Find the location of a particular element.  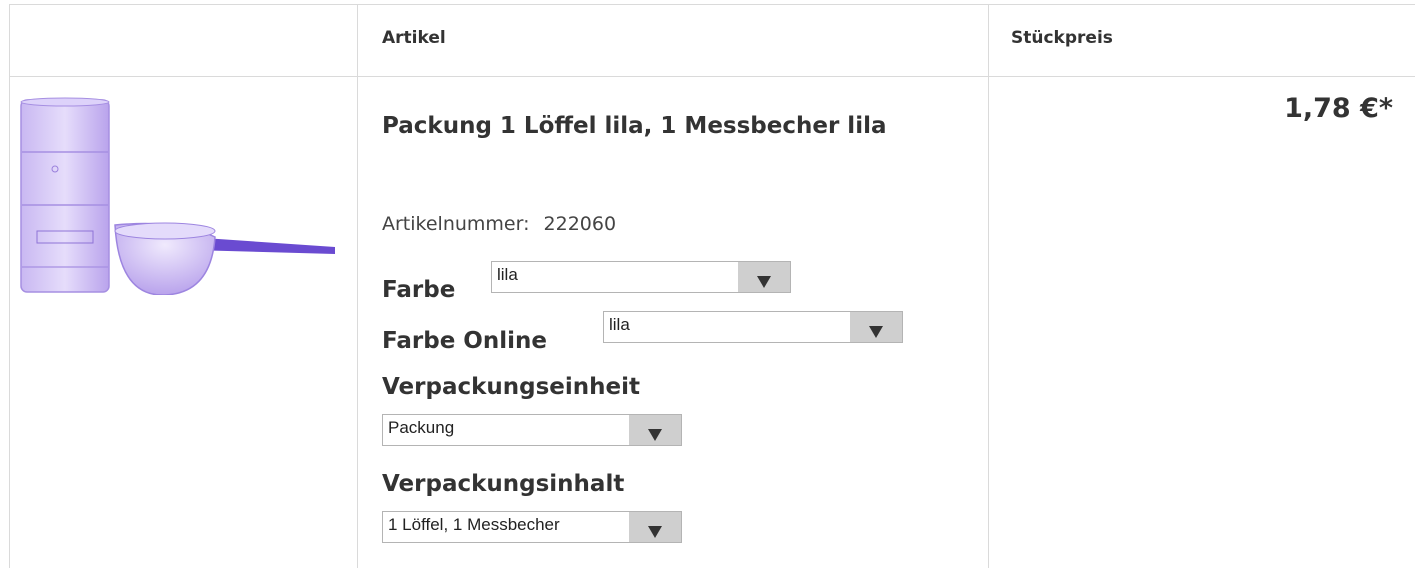

verpackungseinheit-dropdown-button is located at coordinates (655, 430).